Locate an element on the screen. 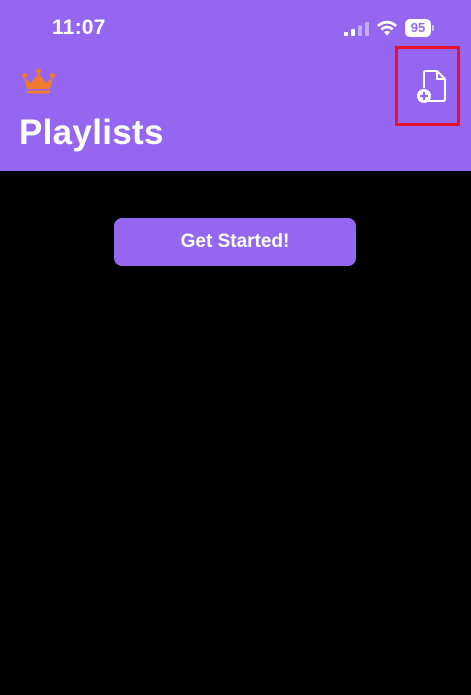  battery-cap is located at coordinates (433, 28).